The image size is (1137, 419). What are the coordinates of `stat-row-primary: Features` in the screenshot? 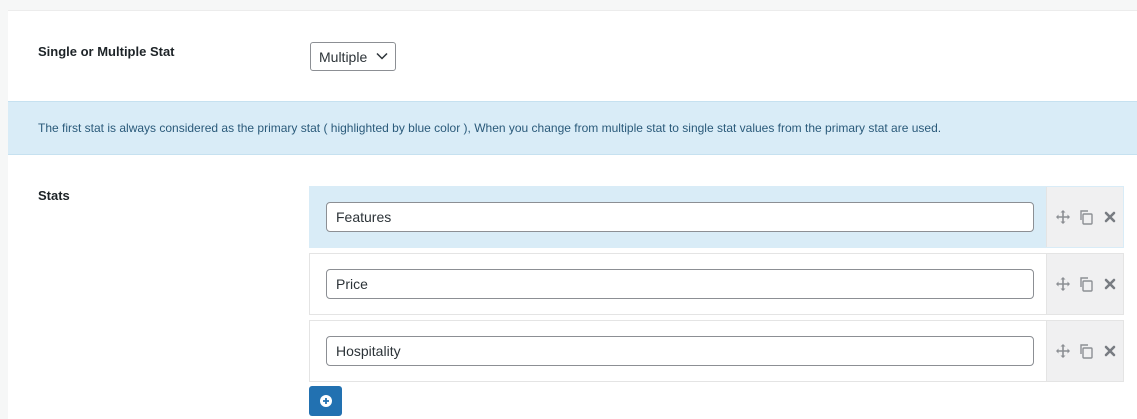 It's located at (716, 217).